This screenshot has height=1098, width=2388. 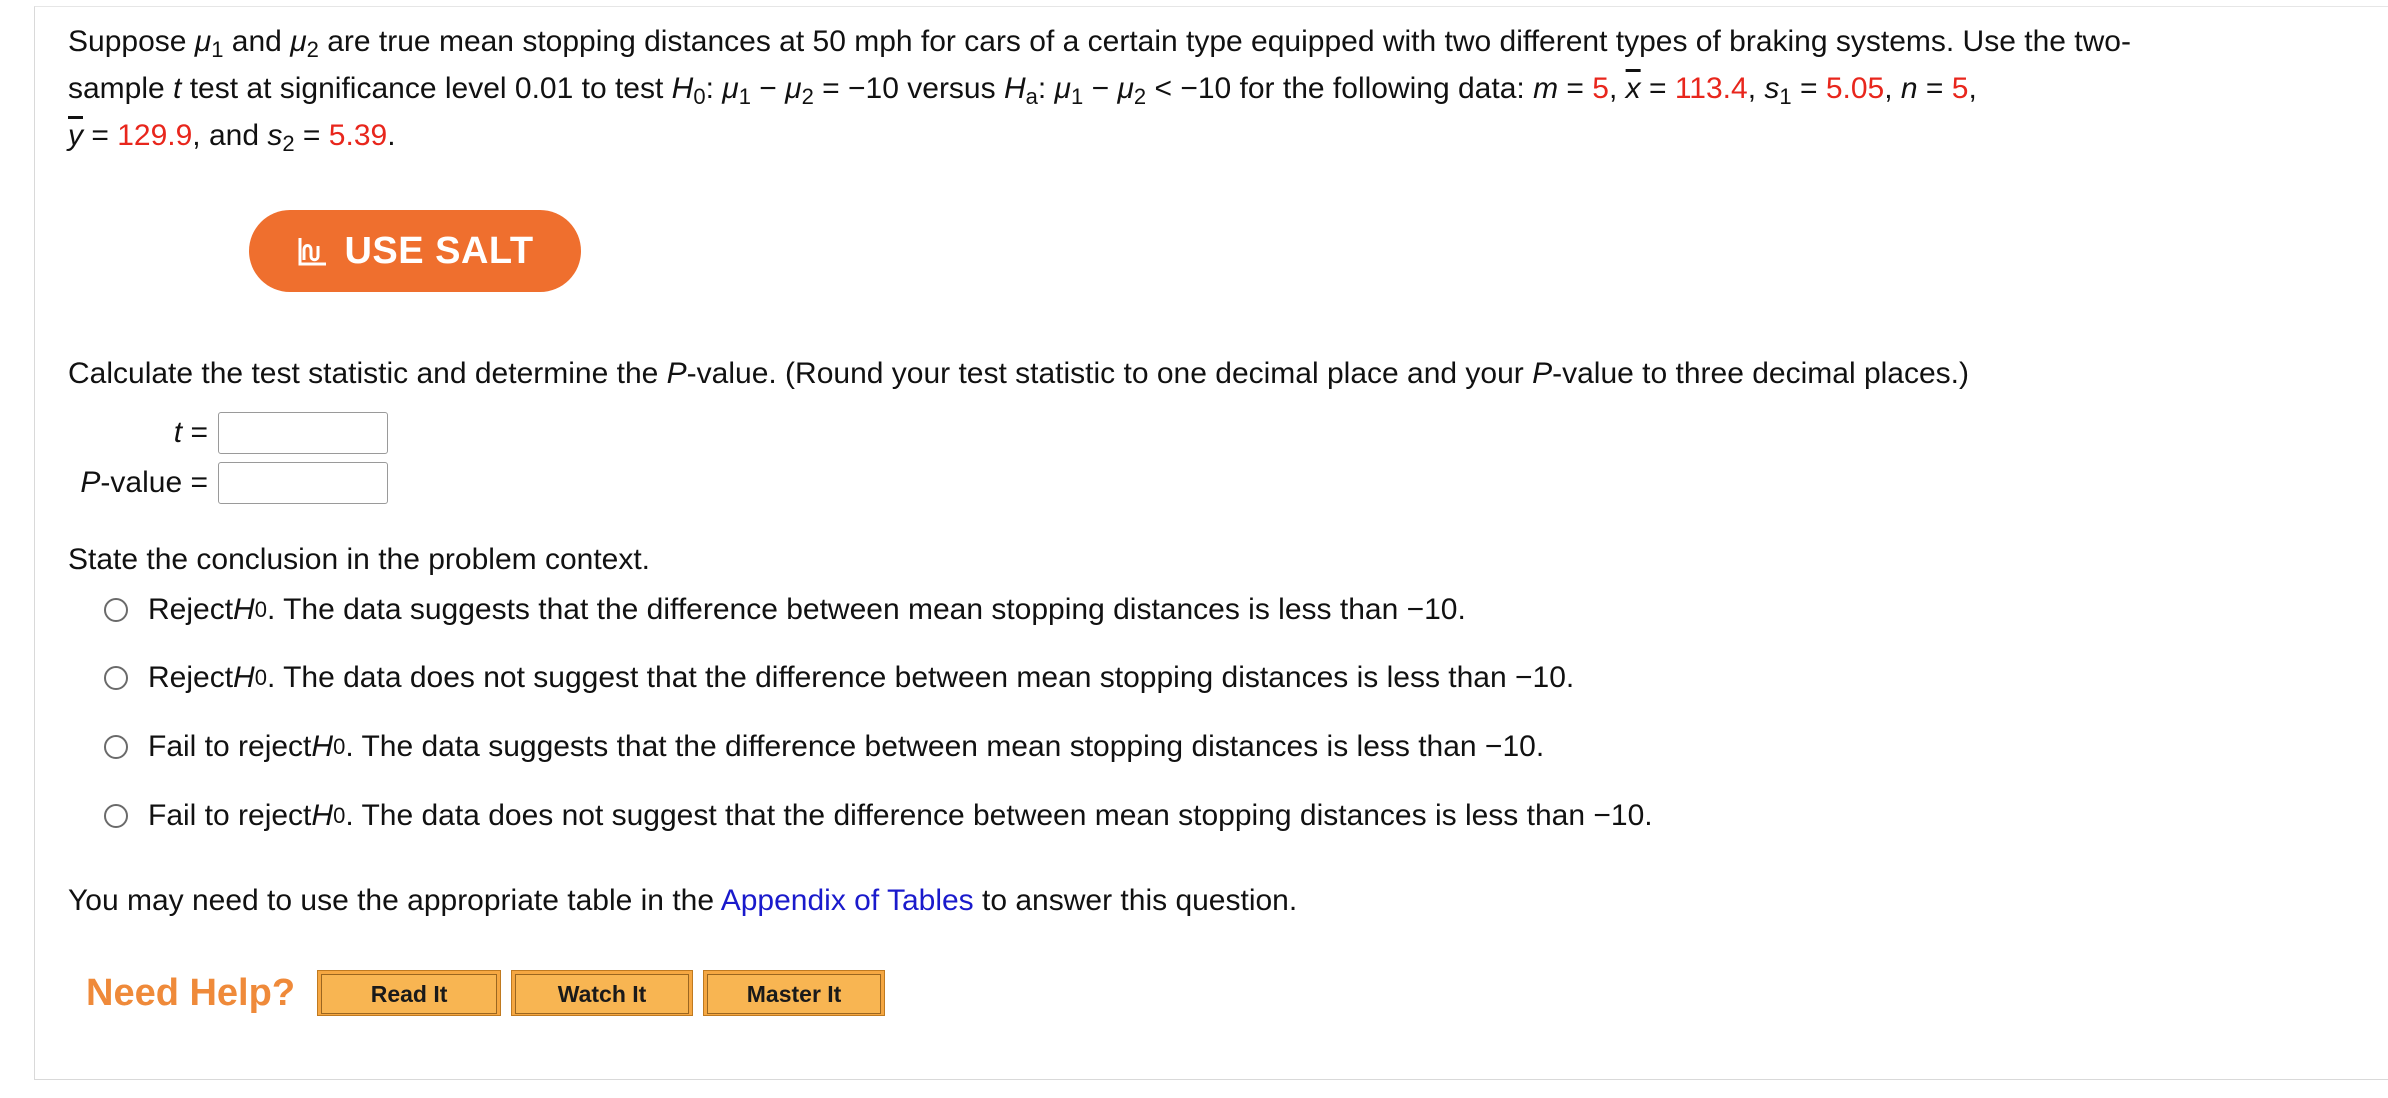 I want to click on need-help-label: Need Help?, so click(x=191, y=992).